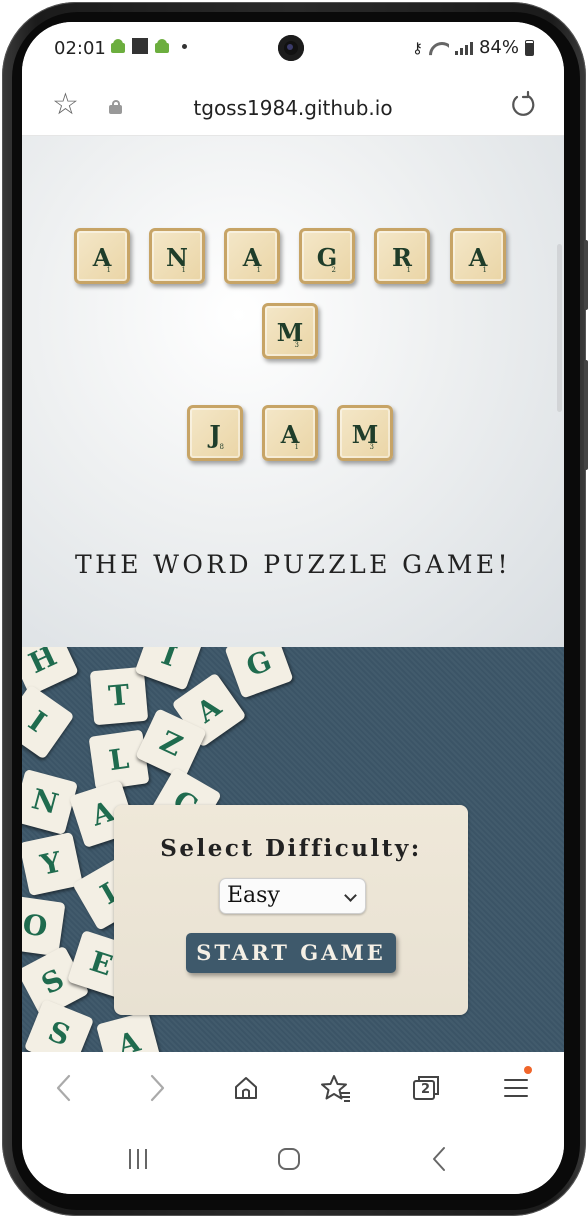 The image size is (588, 1218). What do you see at coordinates (259, 673) in the screenshot?
I see `background-tile: G` at bounding box center [259, 673].